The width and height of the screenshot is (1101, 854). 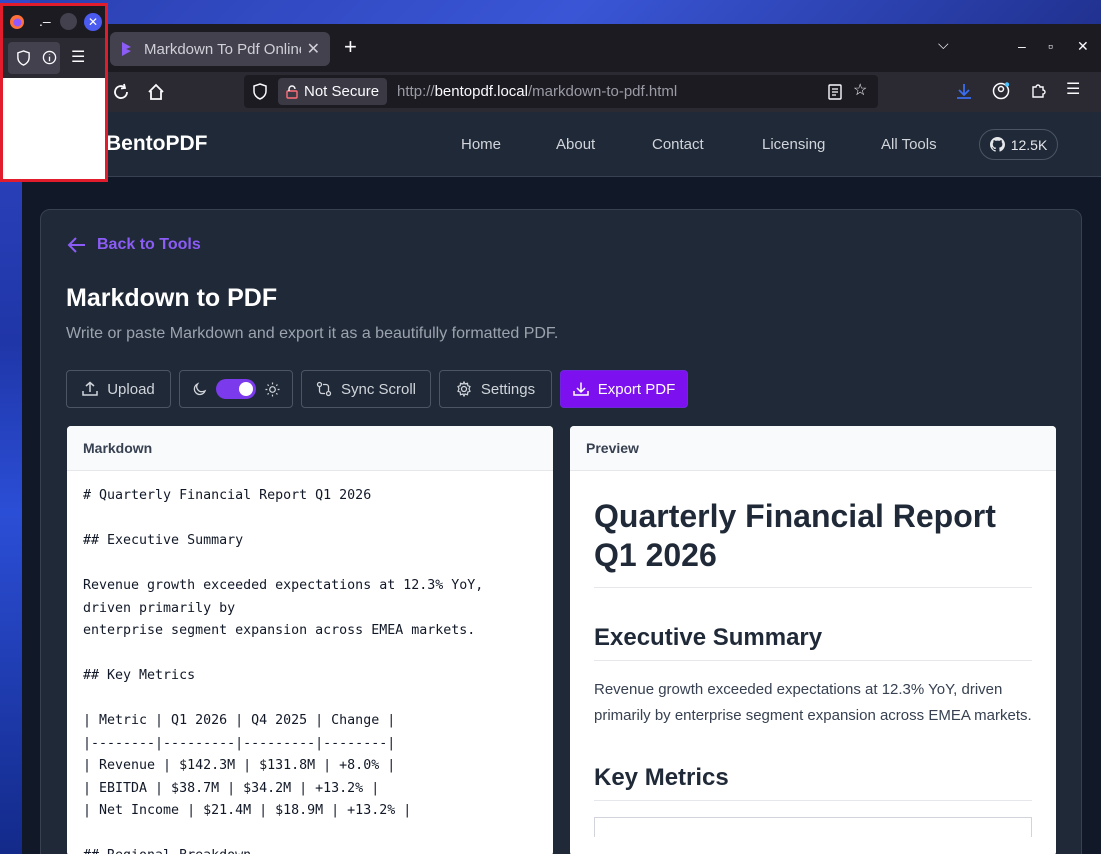 What do you see at coordinates (260, 91) in the screenshot?
I see `tracking-shield-icon` at bounding box center [260, 91].